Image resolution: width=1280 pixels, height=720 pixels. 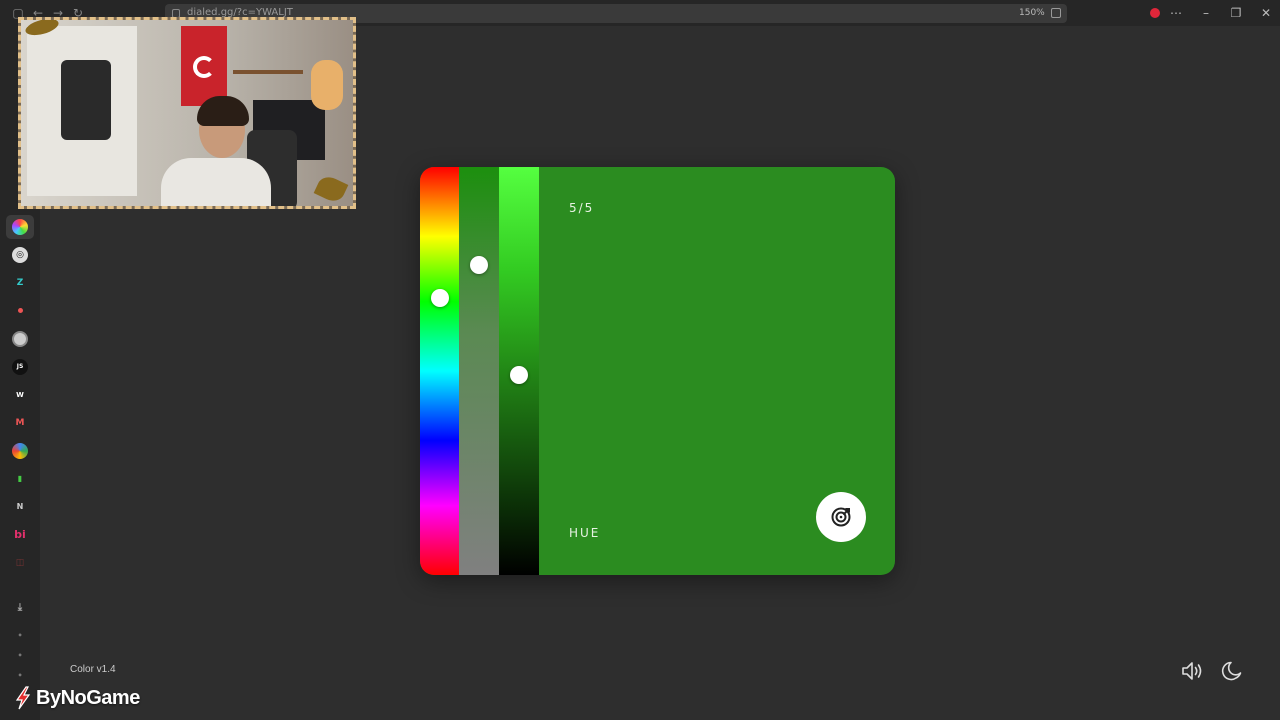 I want to click on js-app-icon: JS, so click(x=20, y=367).